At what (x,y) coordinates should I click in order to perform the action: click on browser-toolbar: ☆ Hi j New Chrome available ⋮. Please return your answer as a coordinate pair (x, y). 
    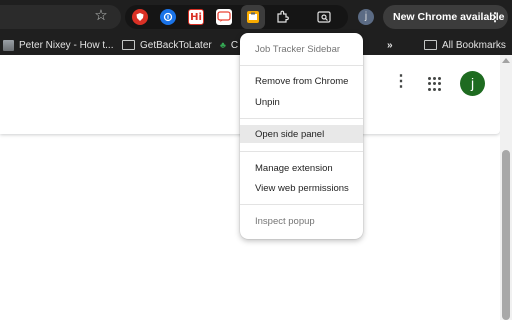
    Looking at the image, I should click on (256, 17).